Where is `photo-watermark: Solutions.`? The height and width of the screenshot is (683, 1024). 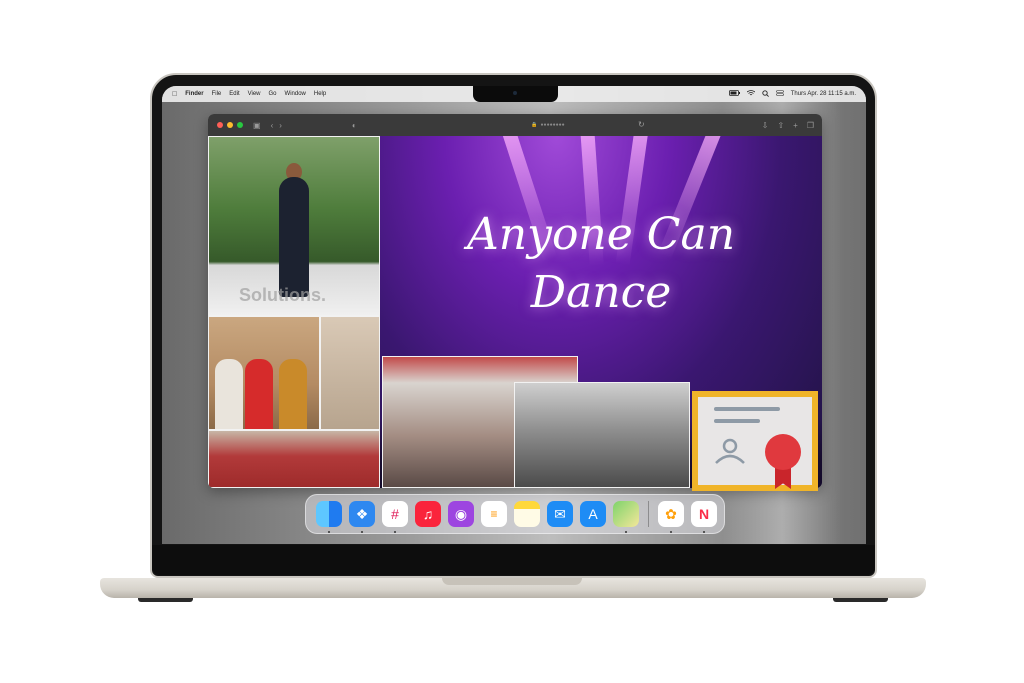 photo-watermark: Solutions. is located at coordinates (282, 295).